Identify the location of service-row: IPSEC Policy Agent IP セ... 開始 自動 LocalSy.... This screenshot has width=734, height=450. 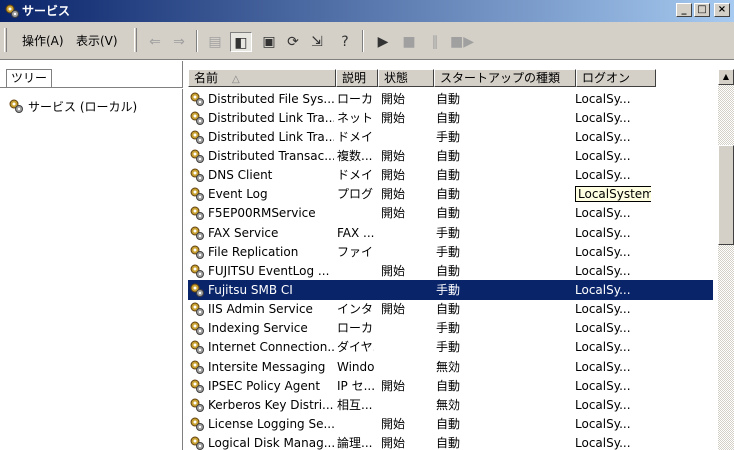
(450, 385).